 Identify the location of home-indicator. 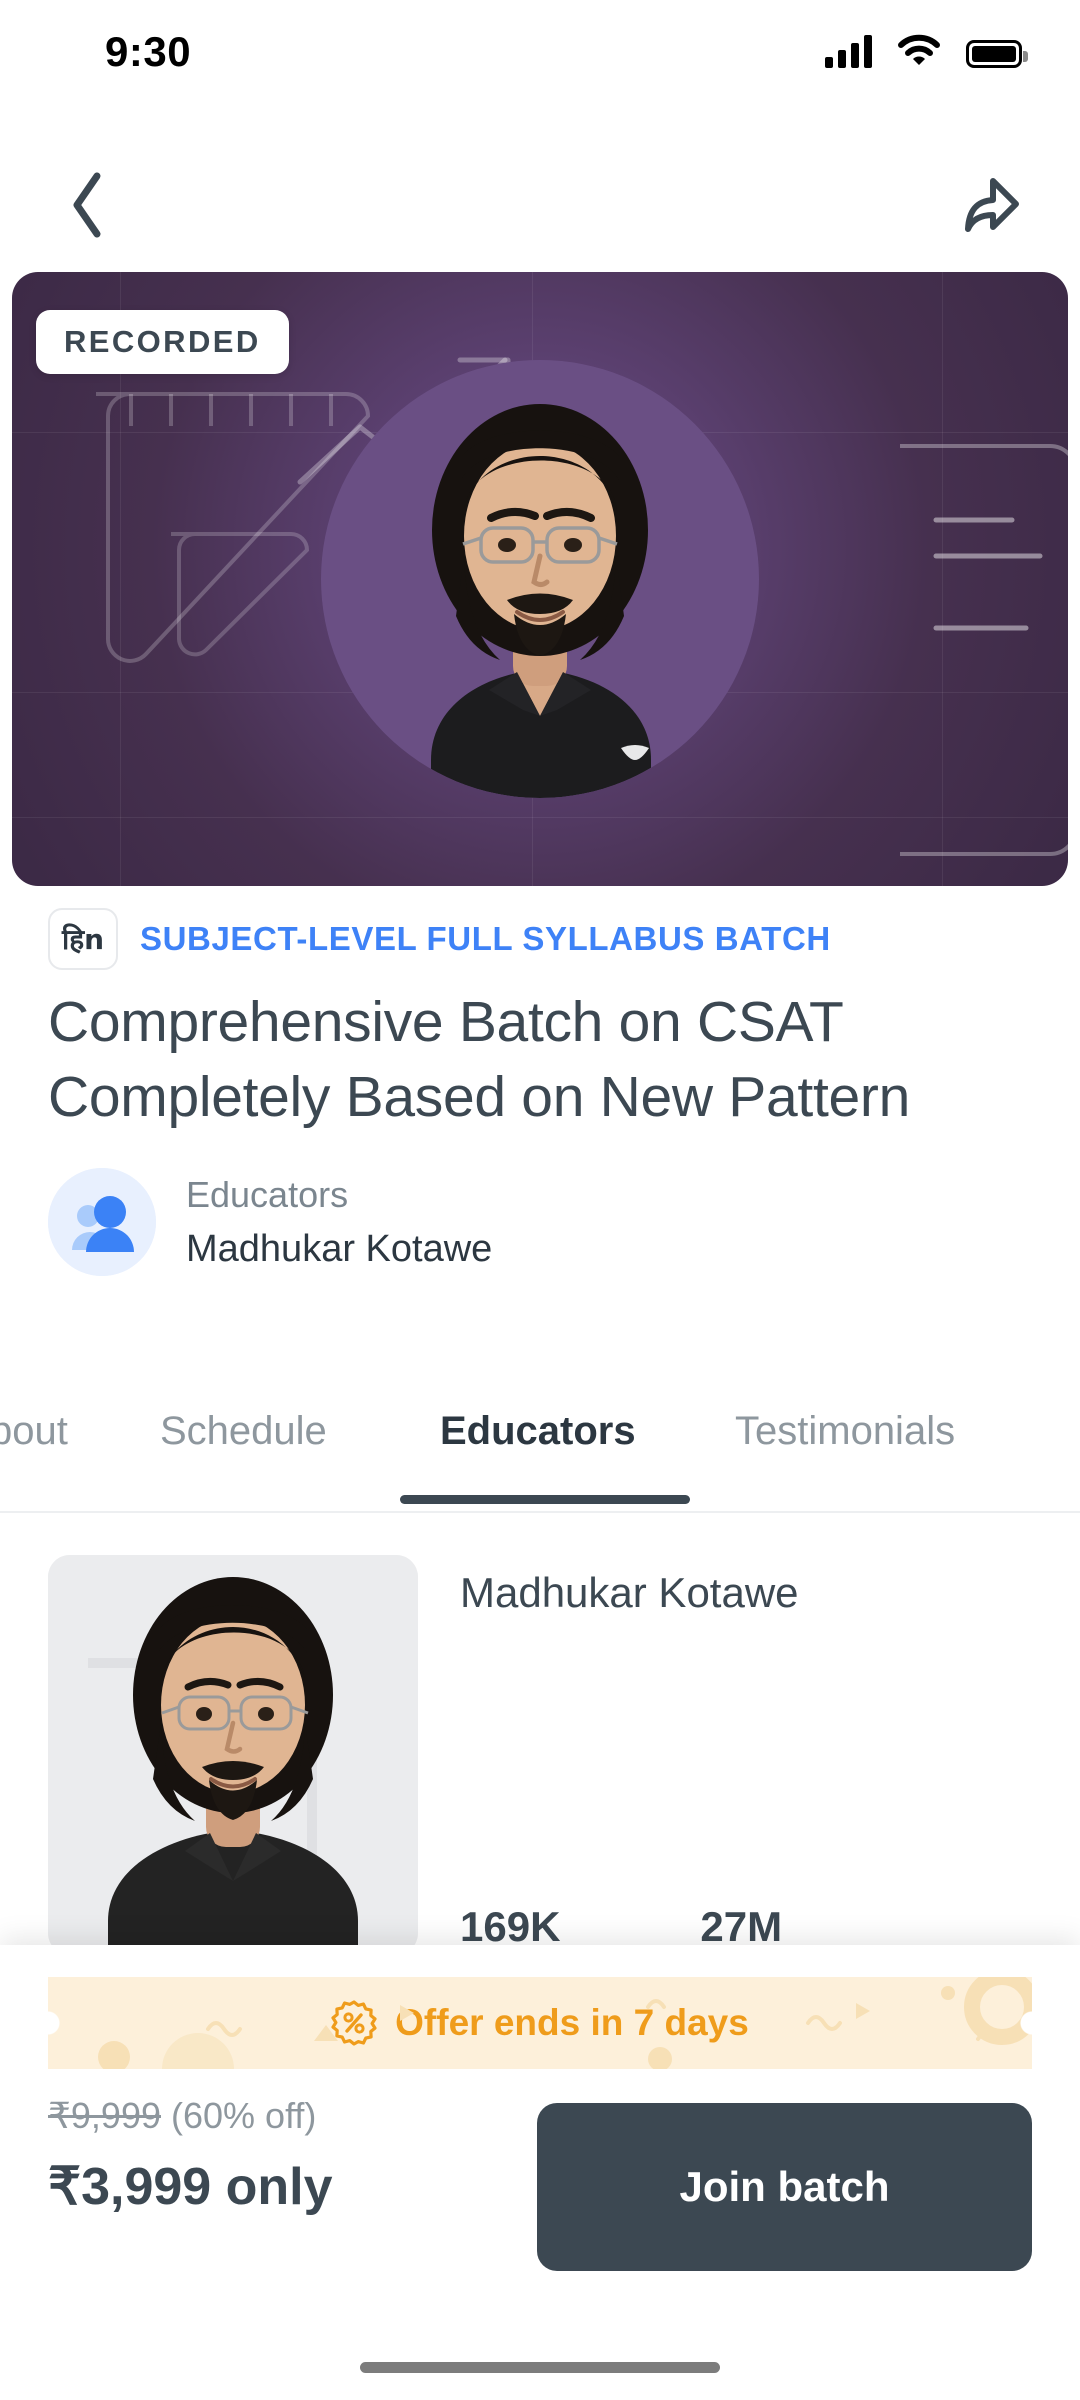
(540, 2367).